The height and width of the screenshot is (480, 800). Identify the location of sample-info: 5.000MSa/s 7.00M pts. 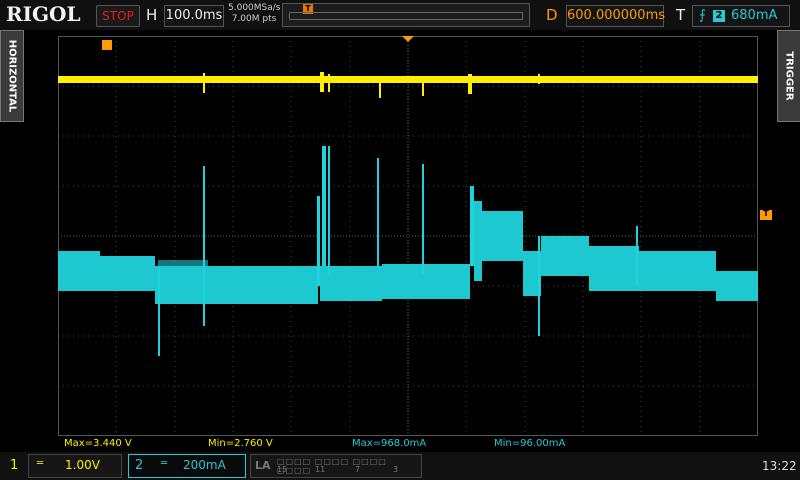
(254, 14).